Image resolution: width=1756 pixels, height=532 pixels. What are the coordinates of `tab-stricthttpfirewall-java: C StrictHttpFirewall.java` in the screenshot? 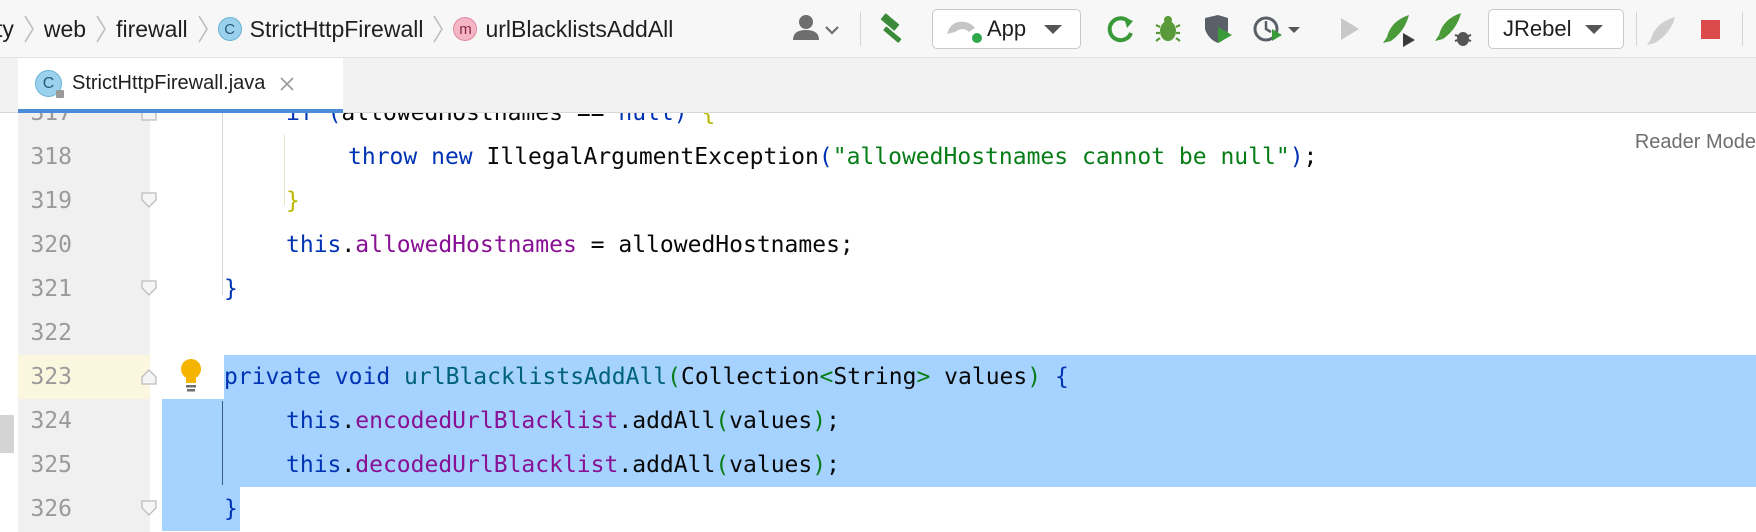 It's located at (180, 85).